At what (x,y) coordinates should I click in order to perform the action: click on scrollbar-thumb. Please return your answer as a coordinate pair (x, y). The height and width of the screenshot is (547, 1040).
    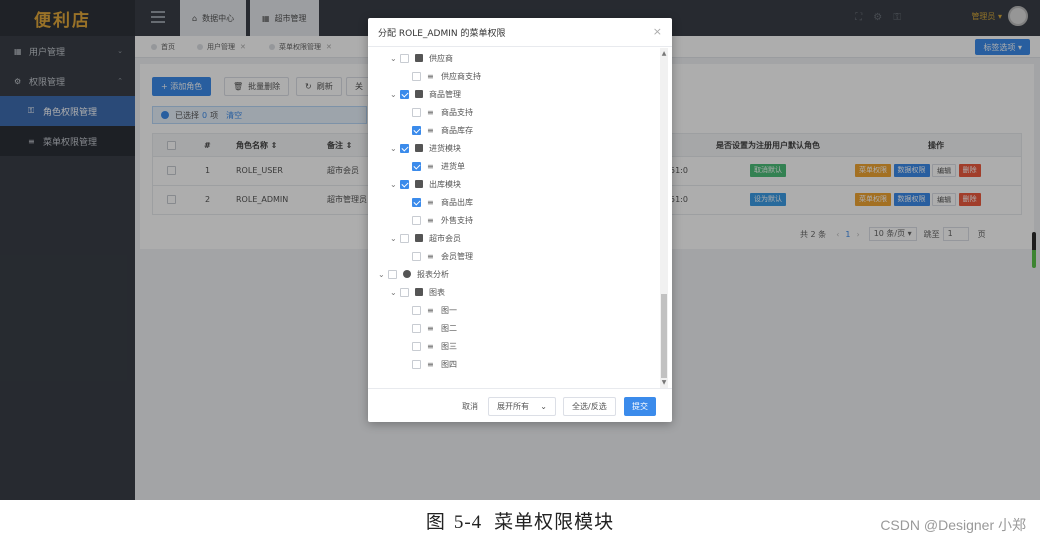
    Looking at the image, I should click on (664, 336).